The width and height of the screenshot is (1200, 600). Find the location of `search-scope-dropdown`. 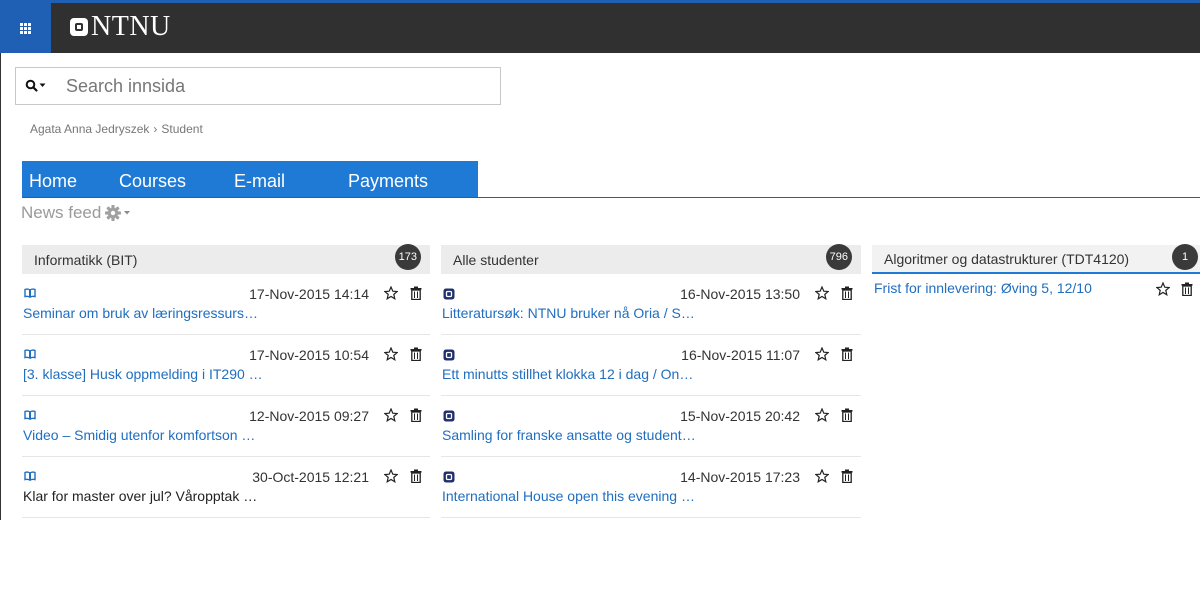

search-scope-dropdown is located at coordinates (36, 86).